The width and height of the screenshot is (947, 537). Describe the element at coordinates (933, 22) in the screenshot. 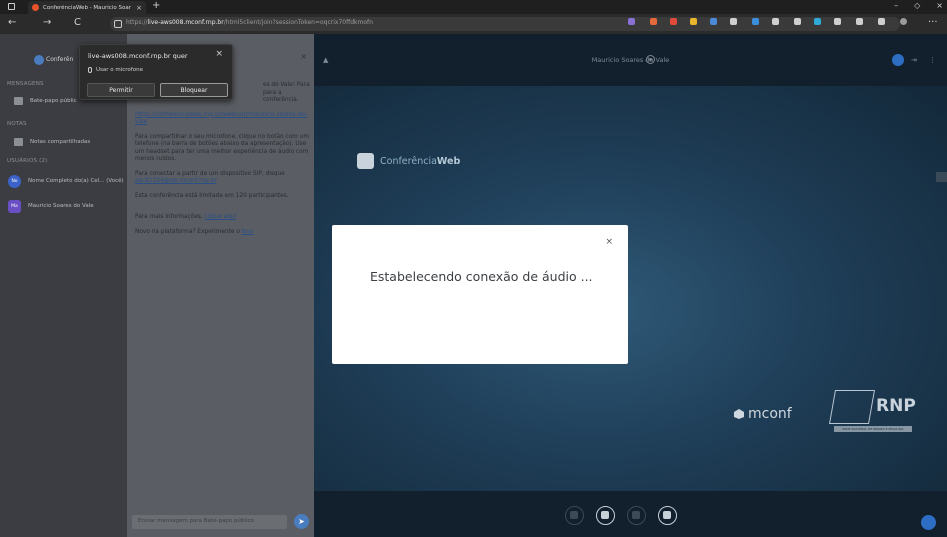

I see `more-menu-button: ···` at that location.